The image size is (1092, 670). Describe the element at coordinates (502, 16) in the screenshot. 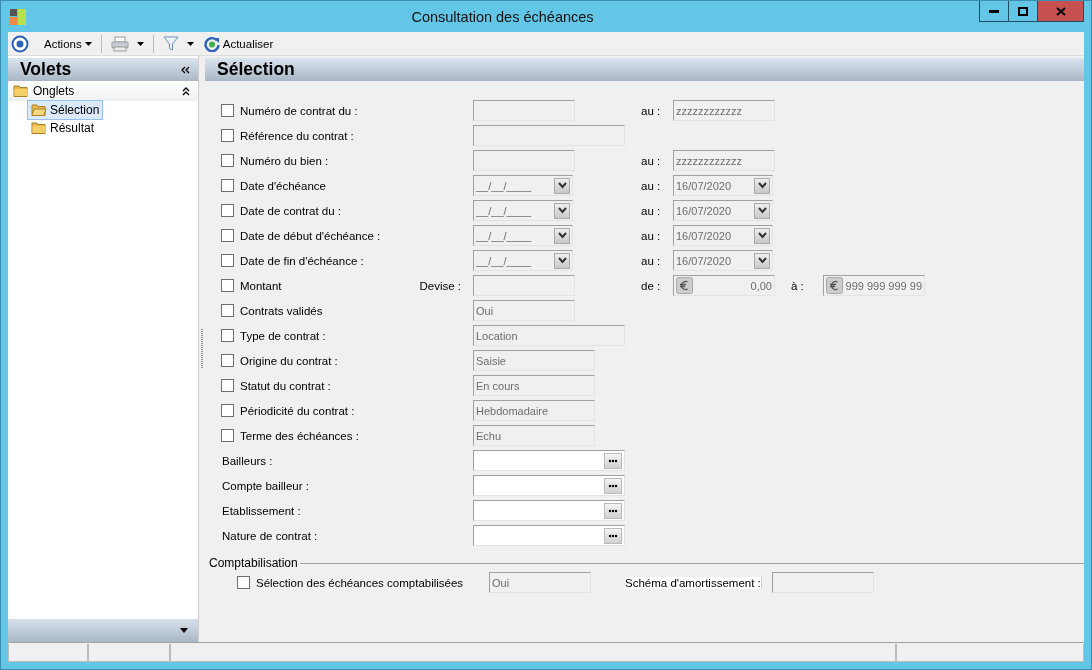

I see `window-title: Consultation des échéances` at that location.